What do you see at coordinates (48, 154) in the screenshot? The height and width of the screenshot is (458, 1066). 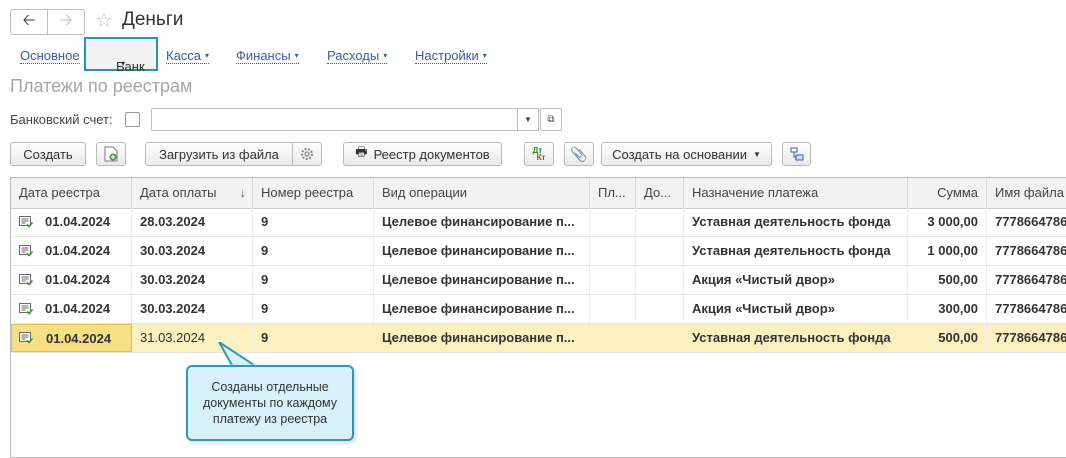 I see `create-button: Создать` at bounding box center [48, 154].